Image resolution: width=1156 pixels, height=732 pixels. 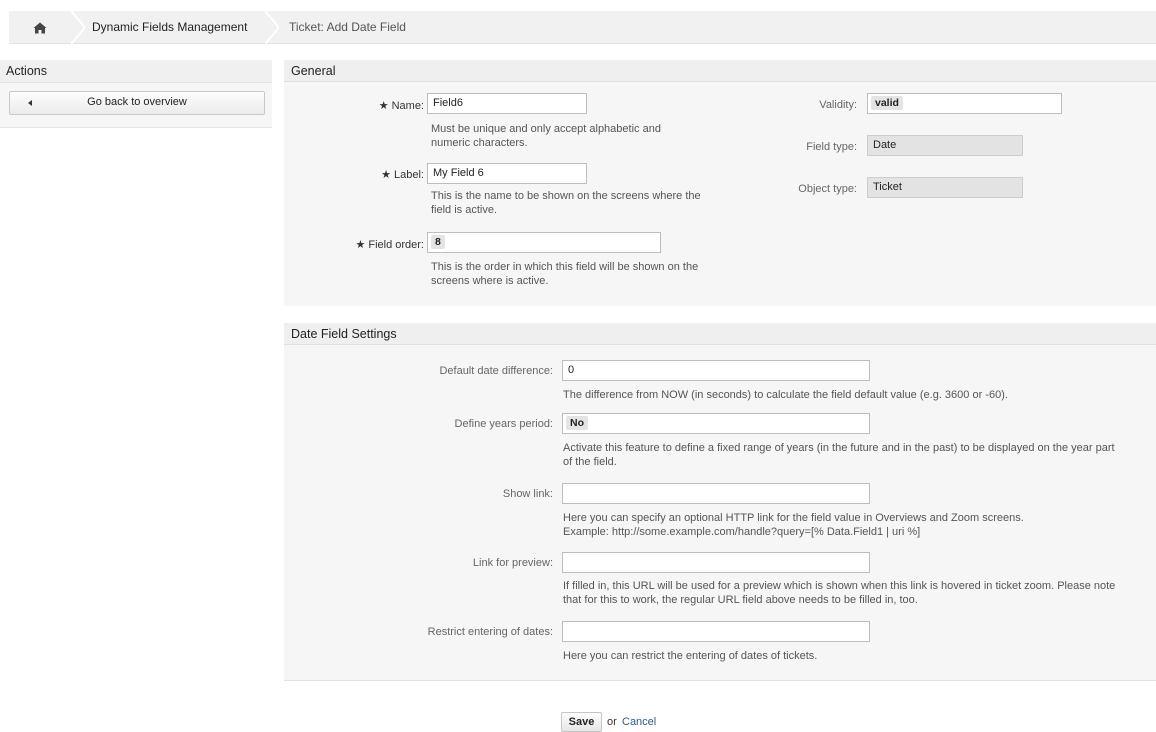 What do you see at coordinates (720, 334) in the screenshot?
I see `date-settings-title: Date Field Settings` at bounding box center [720, 334].